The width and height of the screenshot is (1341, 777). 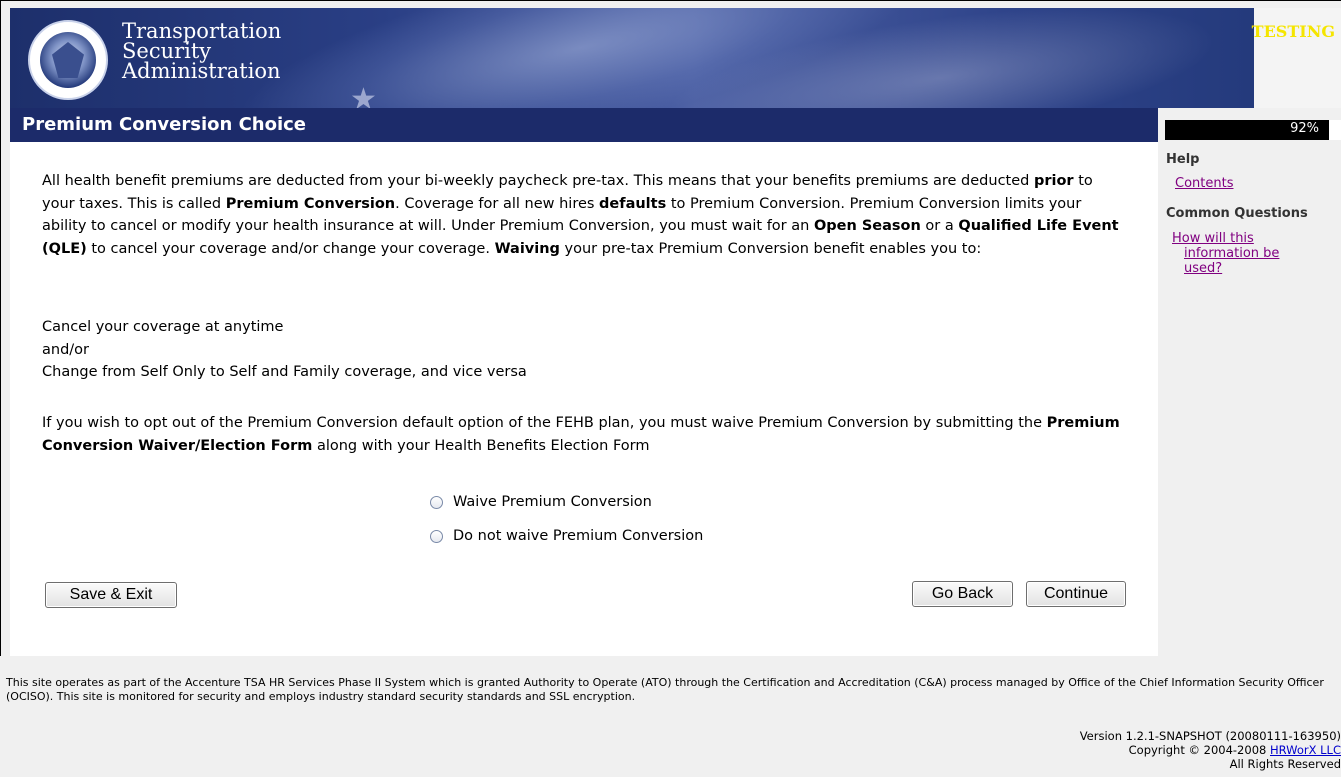 I want to click on agency-name-line1: Transportation, so click(x=202, y=31).